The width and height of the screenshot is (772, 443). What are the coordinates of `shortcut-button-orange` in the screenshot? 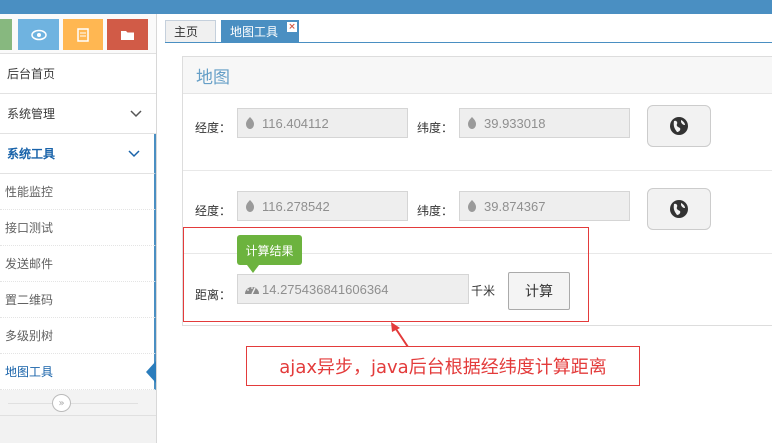 It's located at (83, 34).